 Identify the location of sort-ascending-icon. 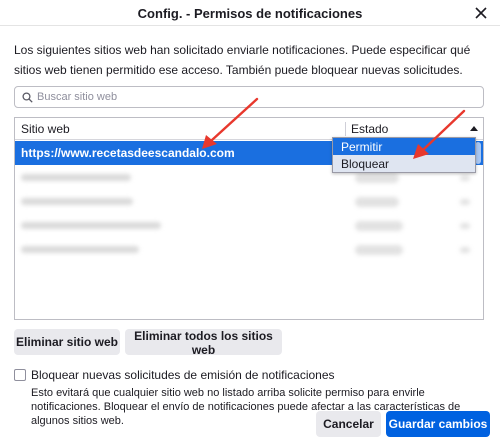
(474, 128).